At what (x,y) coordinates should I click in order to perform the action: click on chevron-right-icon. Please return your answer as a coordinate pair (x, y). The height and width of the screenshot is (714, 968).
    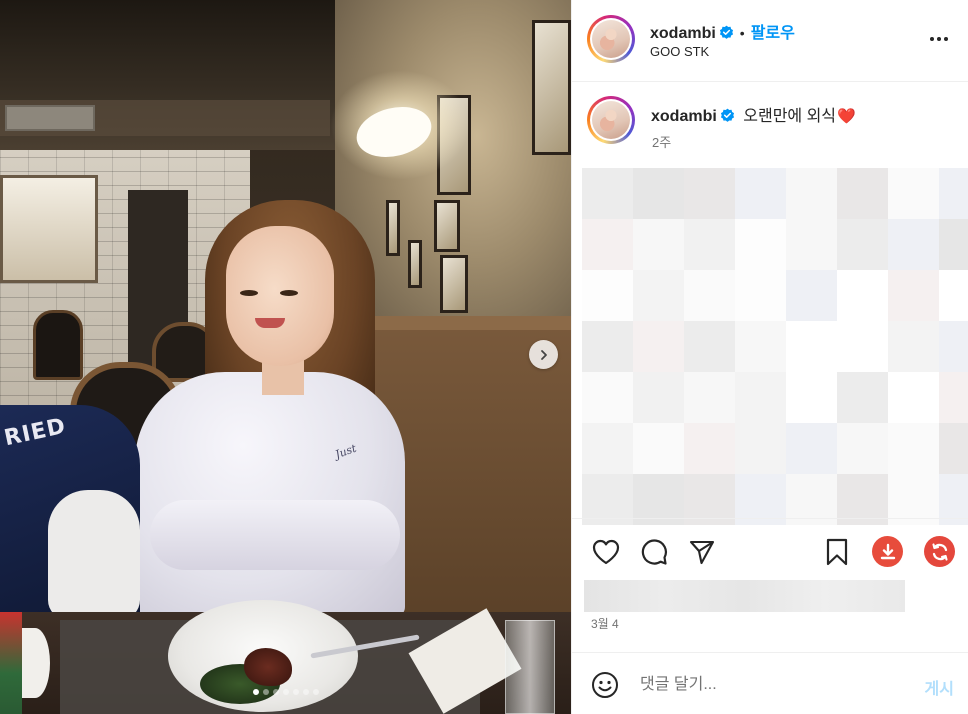
    Looking at the image, I should click on (543, 354).